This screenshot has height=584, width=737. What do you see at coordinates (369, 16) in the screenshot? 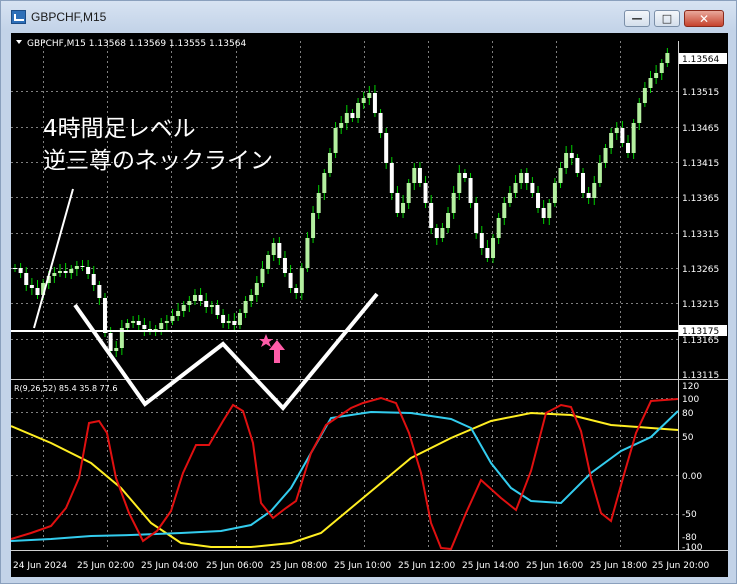
I see `title-bar: GBPCHF,M15 — □ ✕` at bounding box center [369, 16].